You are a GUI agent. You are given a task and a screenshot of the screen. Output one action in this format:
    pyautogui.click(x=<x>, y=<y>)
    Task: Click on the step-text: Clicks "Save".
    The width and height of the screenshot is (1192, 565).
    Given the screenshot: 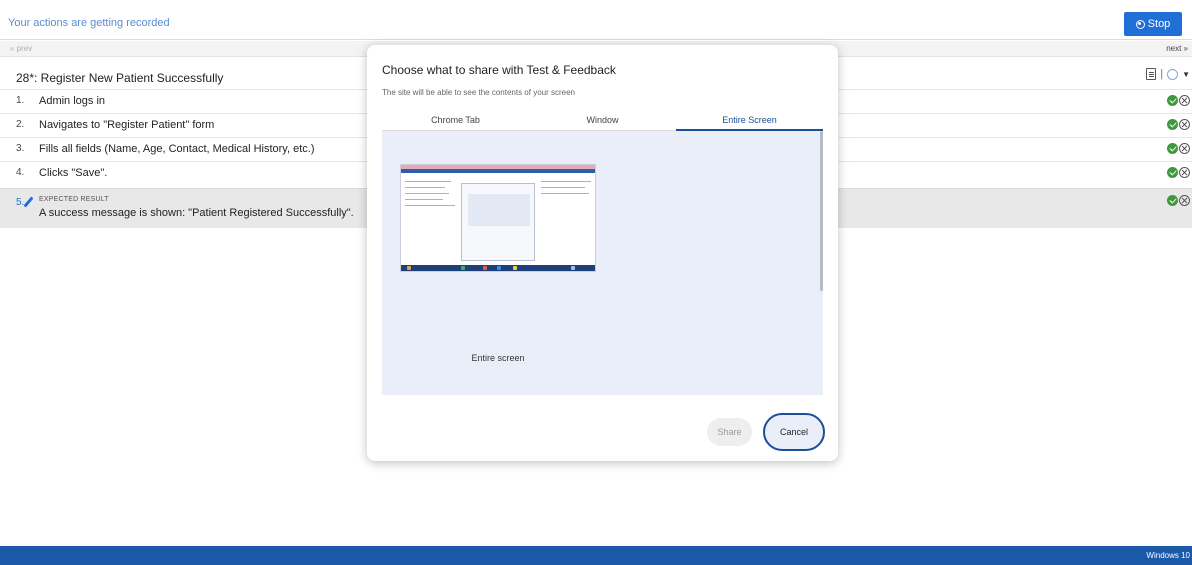 What is the action you would take?
    pyautogui.click(x=73, y=173)
    